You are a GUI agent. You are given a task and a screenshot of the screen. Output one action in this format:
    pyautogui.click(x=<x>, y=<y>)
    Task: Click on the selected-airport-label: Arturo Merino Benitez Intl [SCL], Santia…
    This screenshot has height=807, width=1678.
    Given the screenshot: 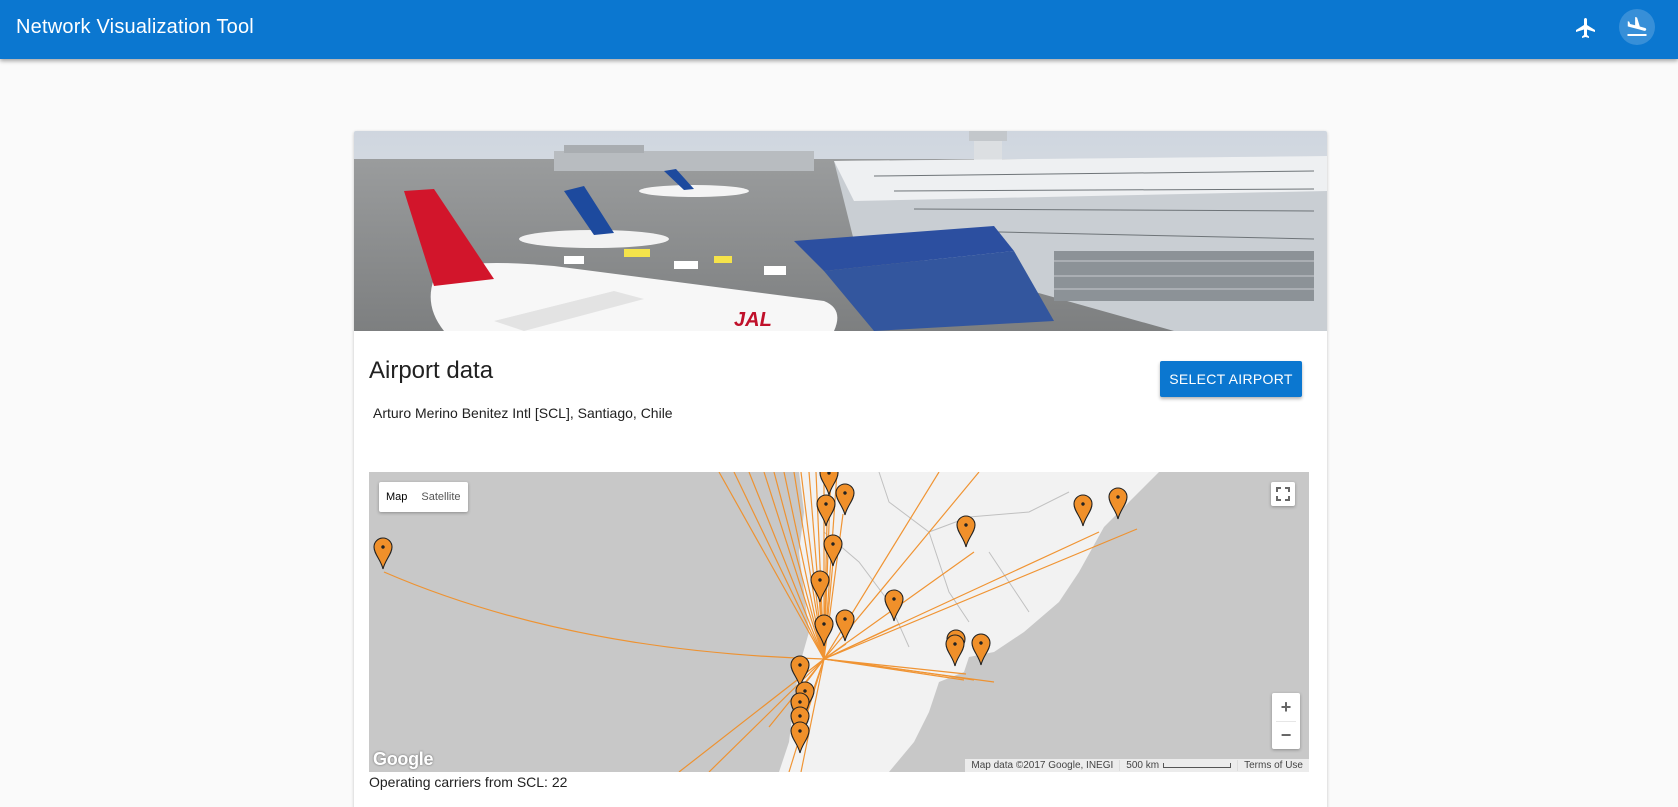 What is the action you would take?
    pyautogui.click(x=523, y=413)
    